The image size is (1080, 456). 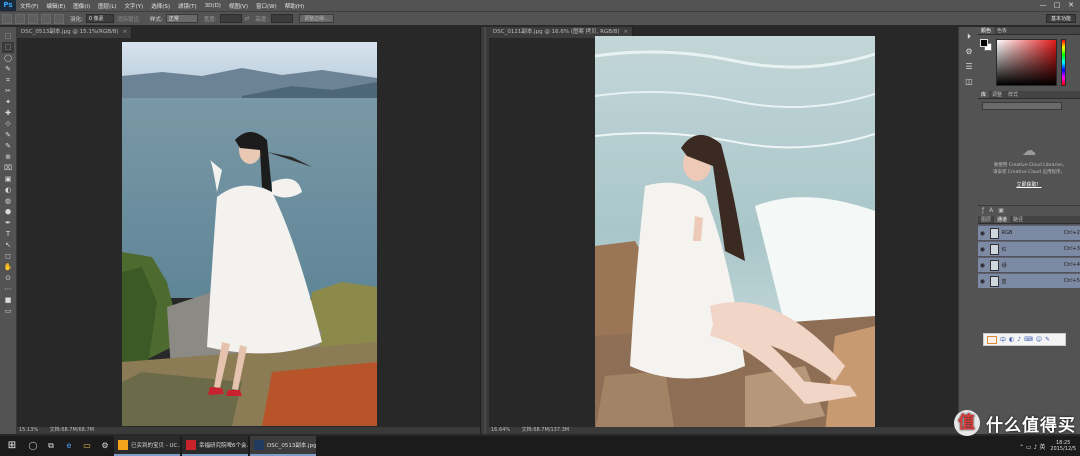 I want to click on new-selection-icon, so click(x=20, y=18).